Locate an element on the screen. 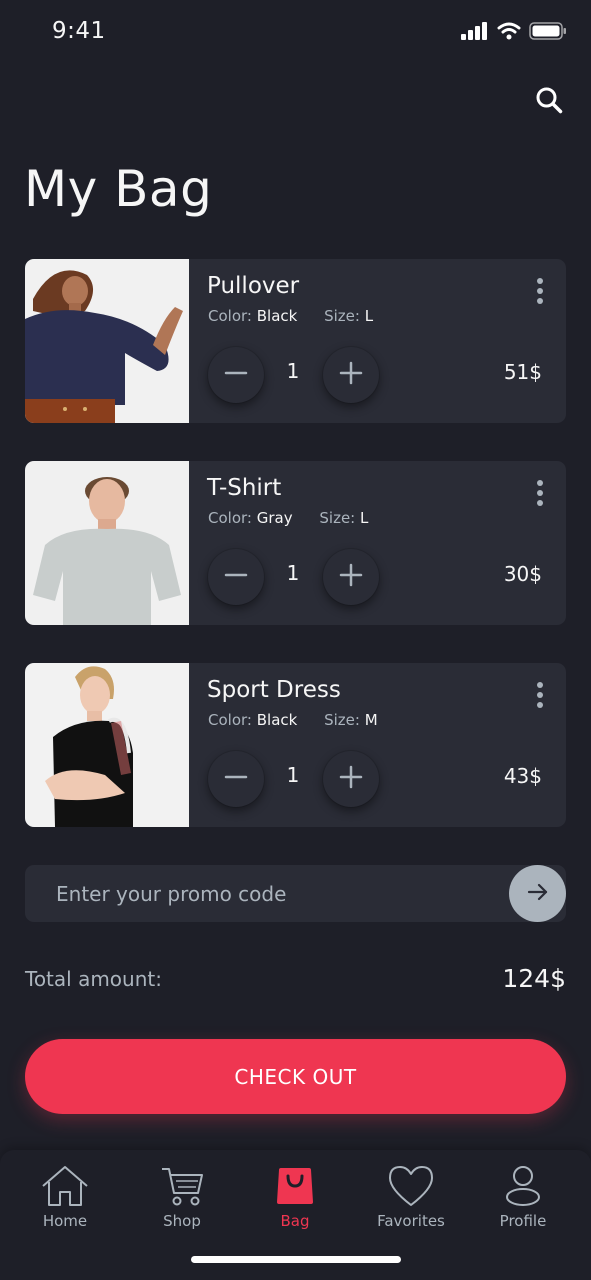  search-button is located at coordinates (549, 102).